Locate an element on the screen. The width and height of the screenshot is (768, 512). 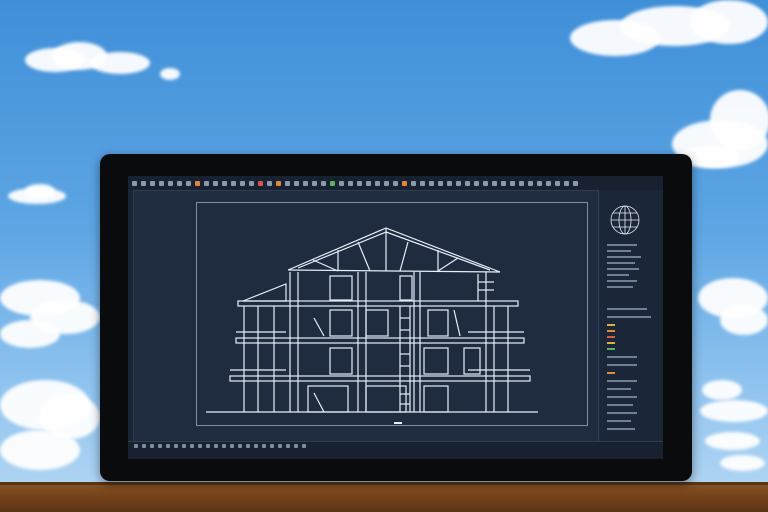
bottom-toolbar is located at coordinates (222, 446).